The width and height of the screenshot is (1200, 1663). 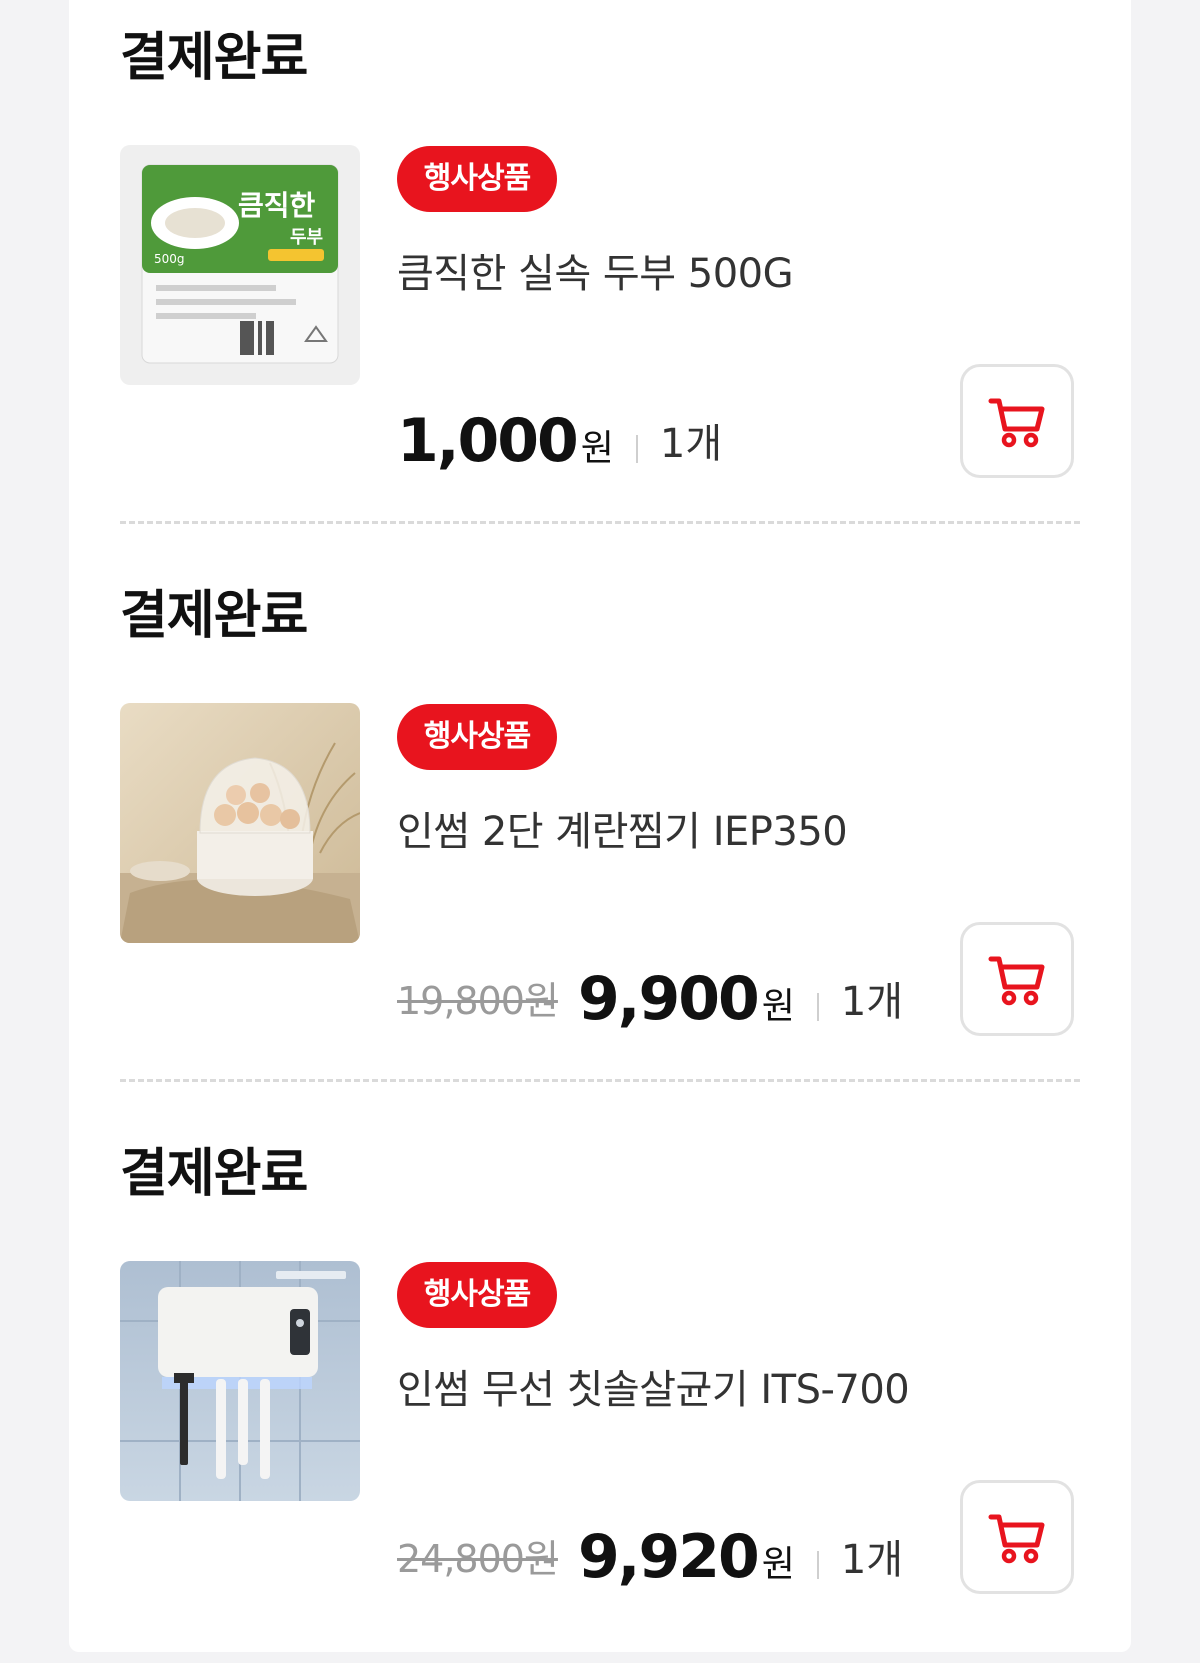 I want to click on price-row: 1,000 원 1개, so click(x=559, y=442).